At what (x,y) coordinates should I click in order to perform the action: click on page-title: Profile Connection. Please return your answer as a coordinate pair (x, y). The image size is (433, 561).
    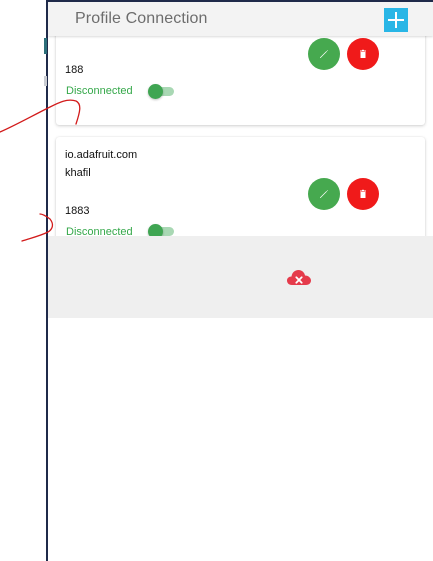
    Looking at the image, I should click on (141, 18).